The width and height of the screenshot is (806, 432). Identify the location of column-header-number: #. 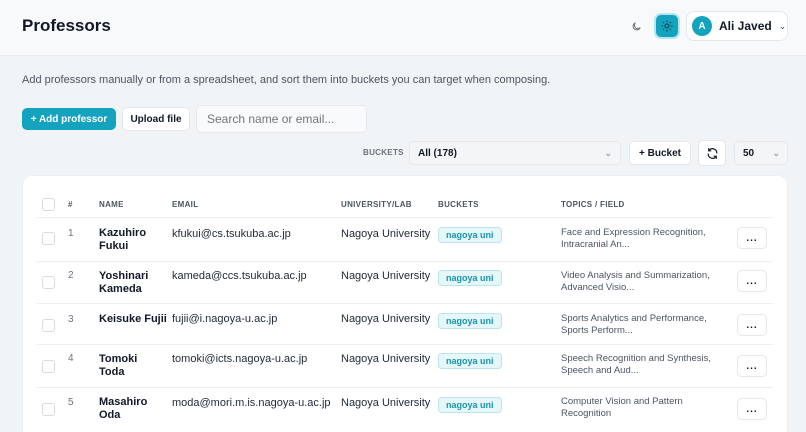
(70, 204).